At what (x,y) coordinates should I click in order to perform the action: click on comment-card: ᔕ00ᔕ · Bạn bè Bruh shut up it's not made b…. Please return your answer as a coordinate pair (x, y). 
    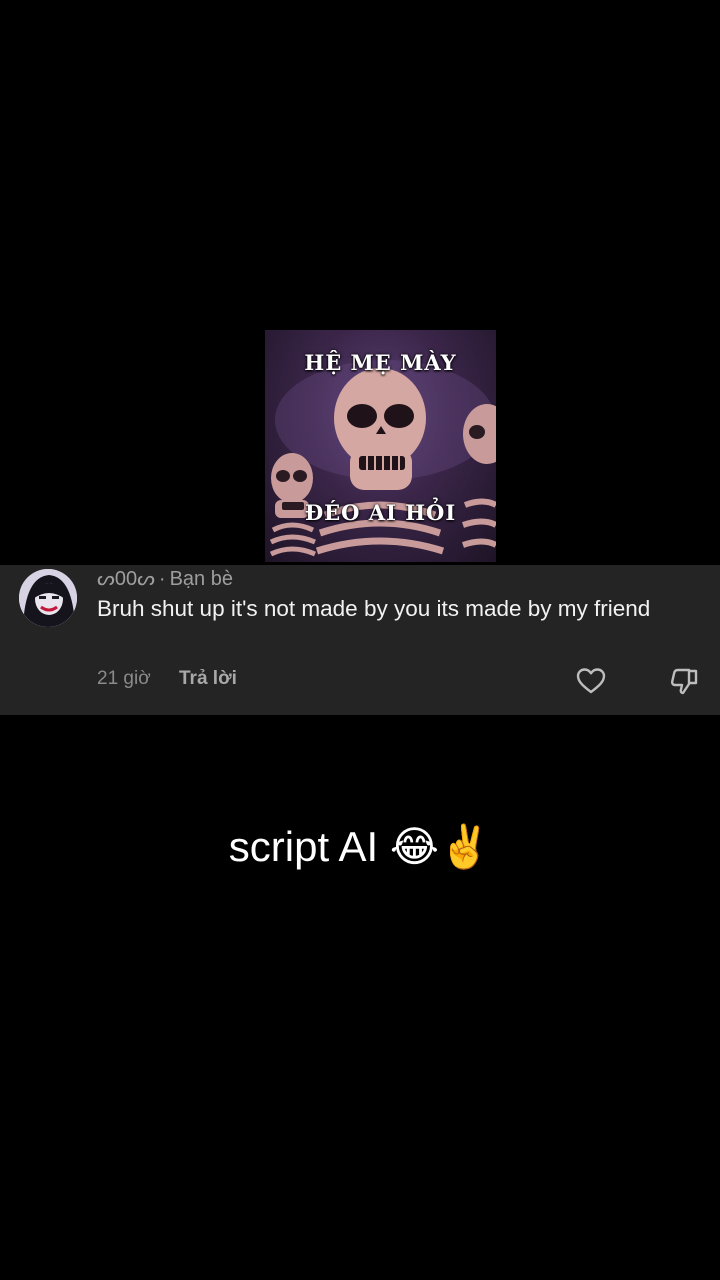
    Looking at the image, I should click on (360, 640).